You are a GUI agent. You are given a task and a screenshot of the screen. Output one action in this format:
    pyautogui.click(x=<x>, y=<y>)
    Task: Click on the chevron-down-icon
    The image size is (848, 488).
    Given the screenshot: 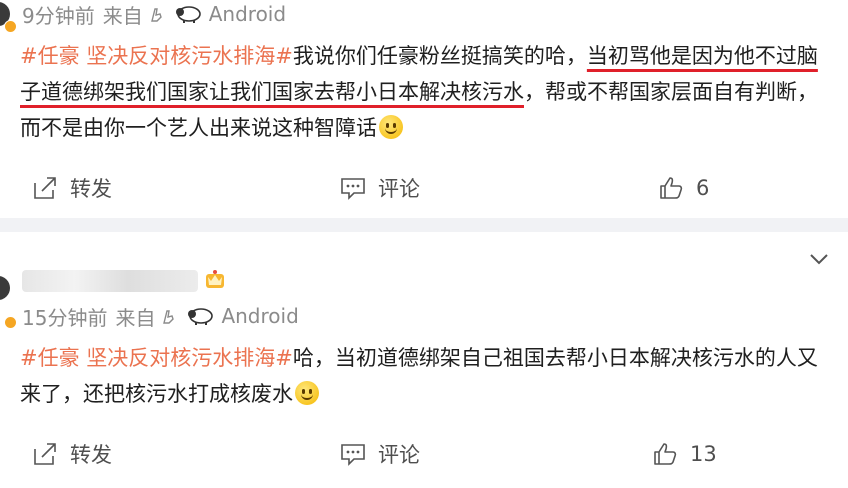 What is the action you would take?
    pyautogui.click(x=819, y=259)
    